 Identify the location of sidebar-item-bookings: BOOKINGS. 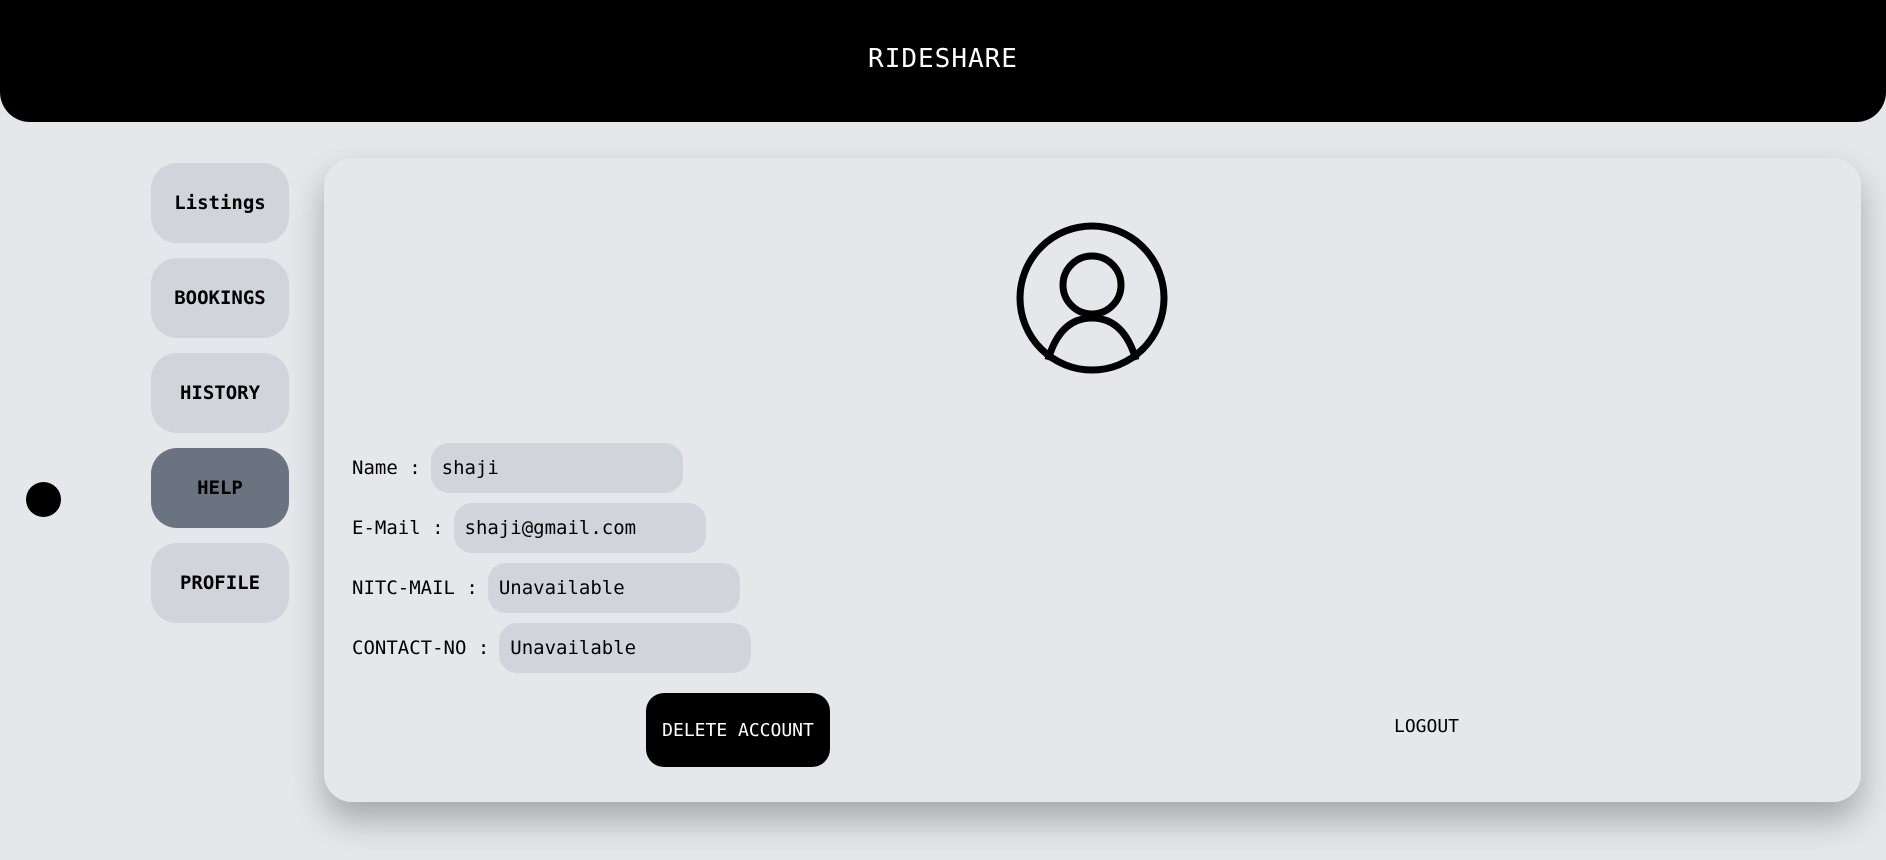
(220, 298).